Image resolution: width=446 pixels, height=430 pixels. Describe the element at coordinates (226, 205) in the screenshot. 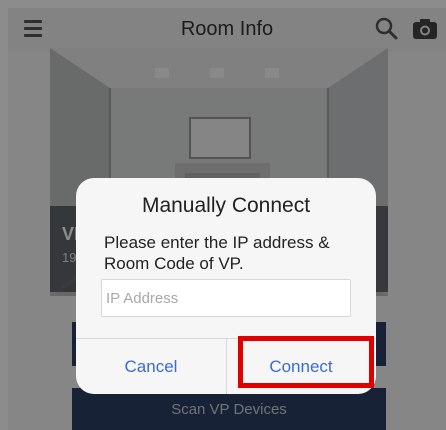

I see `dialog-title: Manually Connect` at that location.